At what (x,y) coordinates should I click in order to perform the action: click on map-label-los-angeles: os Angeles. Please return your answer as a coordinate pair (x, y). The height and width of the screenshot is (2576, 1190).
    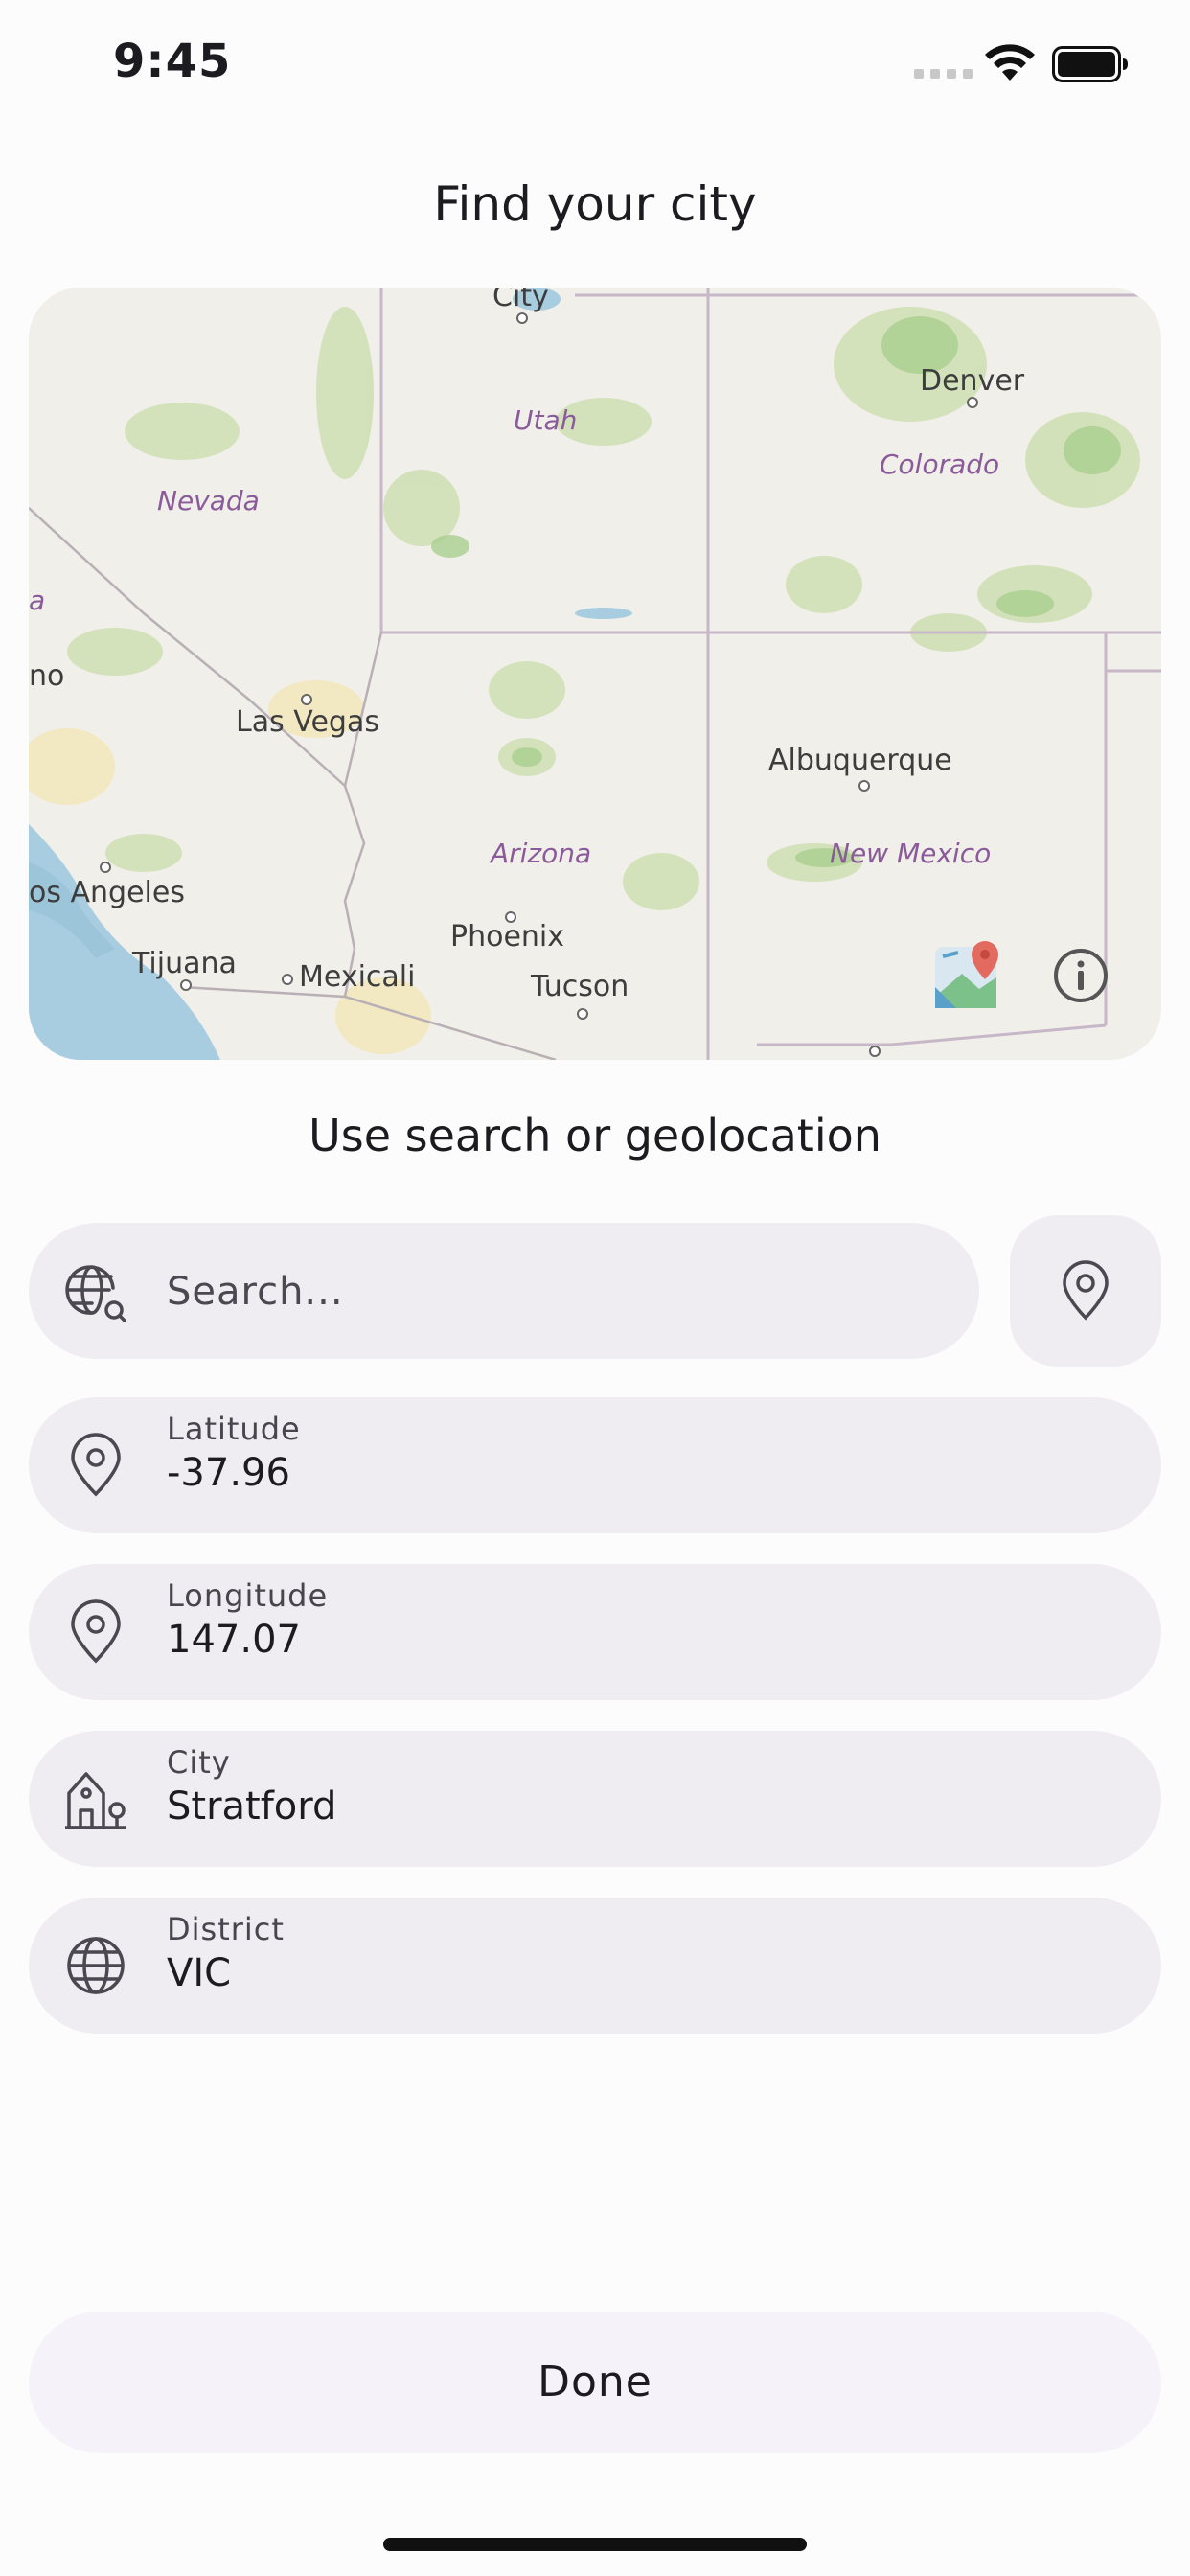
    Looking at the image, I should click on (107, 892).